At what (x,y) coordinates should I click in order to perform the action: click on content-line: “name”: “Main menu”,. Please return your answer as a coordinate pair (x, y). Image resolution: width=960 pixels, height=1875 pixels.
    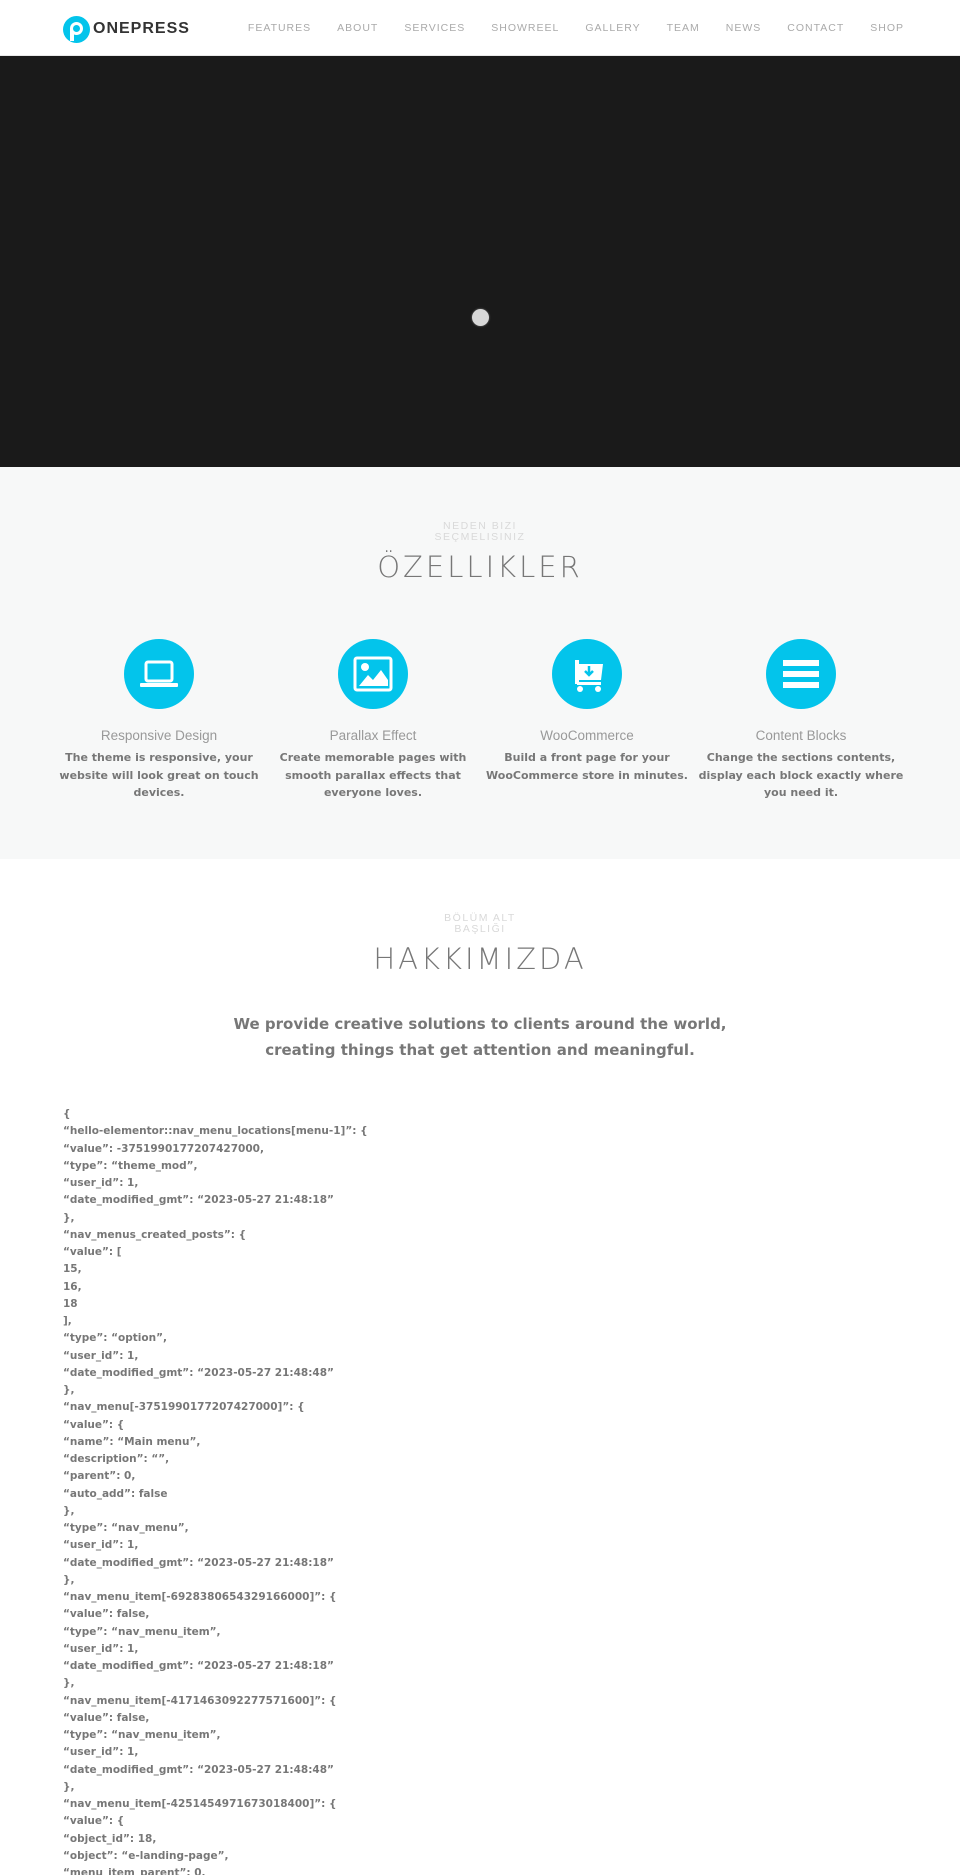
    Looking at the image, I should click on (132, 1441).